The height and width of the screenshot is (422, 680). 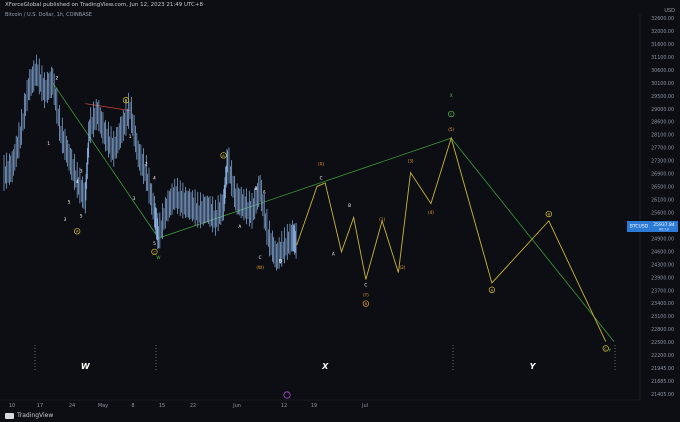 What do you see at coordinates (662, 175) in the screenshot?
I see `price-tick-label: 26900.00` at bounding box center [662, 175].